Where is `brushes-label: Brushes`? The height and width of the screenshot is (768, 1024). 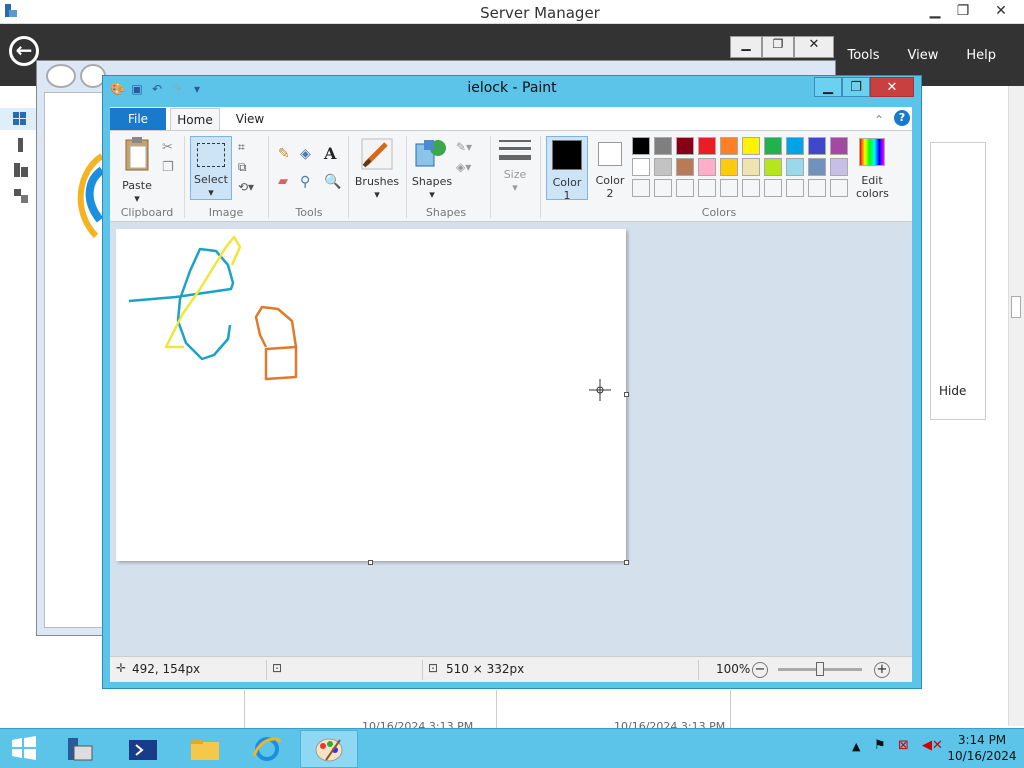
brushes-label: Brushes is located at coordinates (377, 181).